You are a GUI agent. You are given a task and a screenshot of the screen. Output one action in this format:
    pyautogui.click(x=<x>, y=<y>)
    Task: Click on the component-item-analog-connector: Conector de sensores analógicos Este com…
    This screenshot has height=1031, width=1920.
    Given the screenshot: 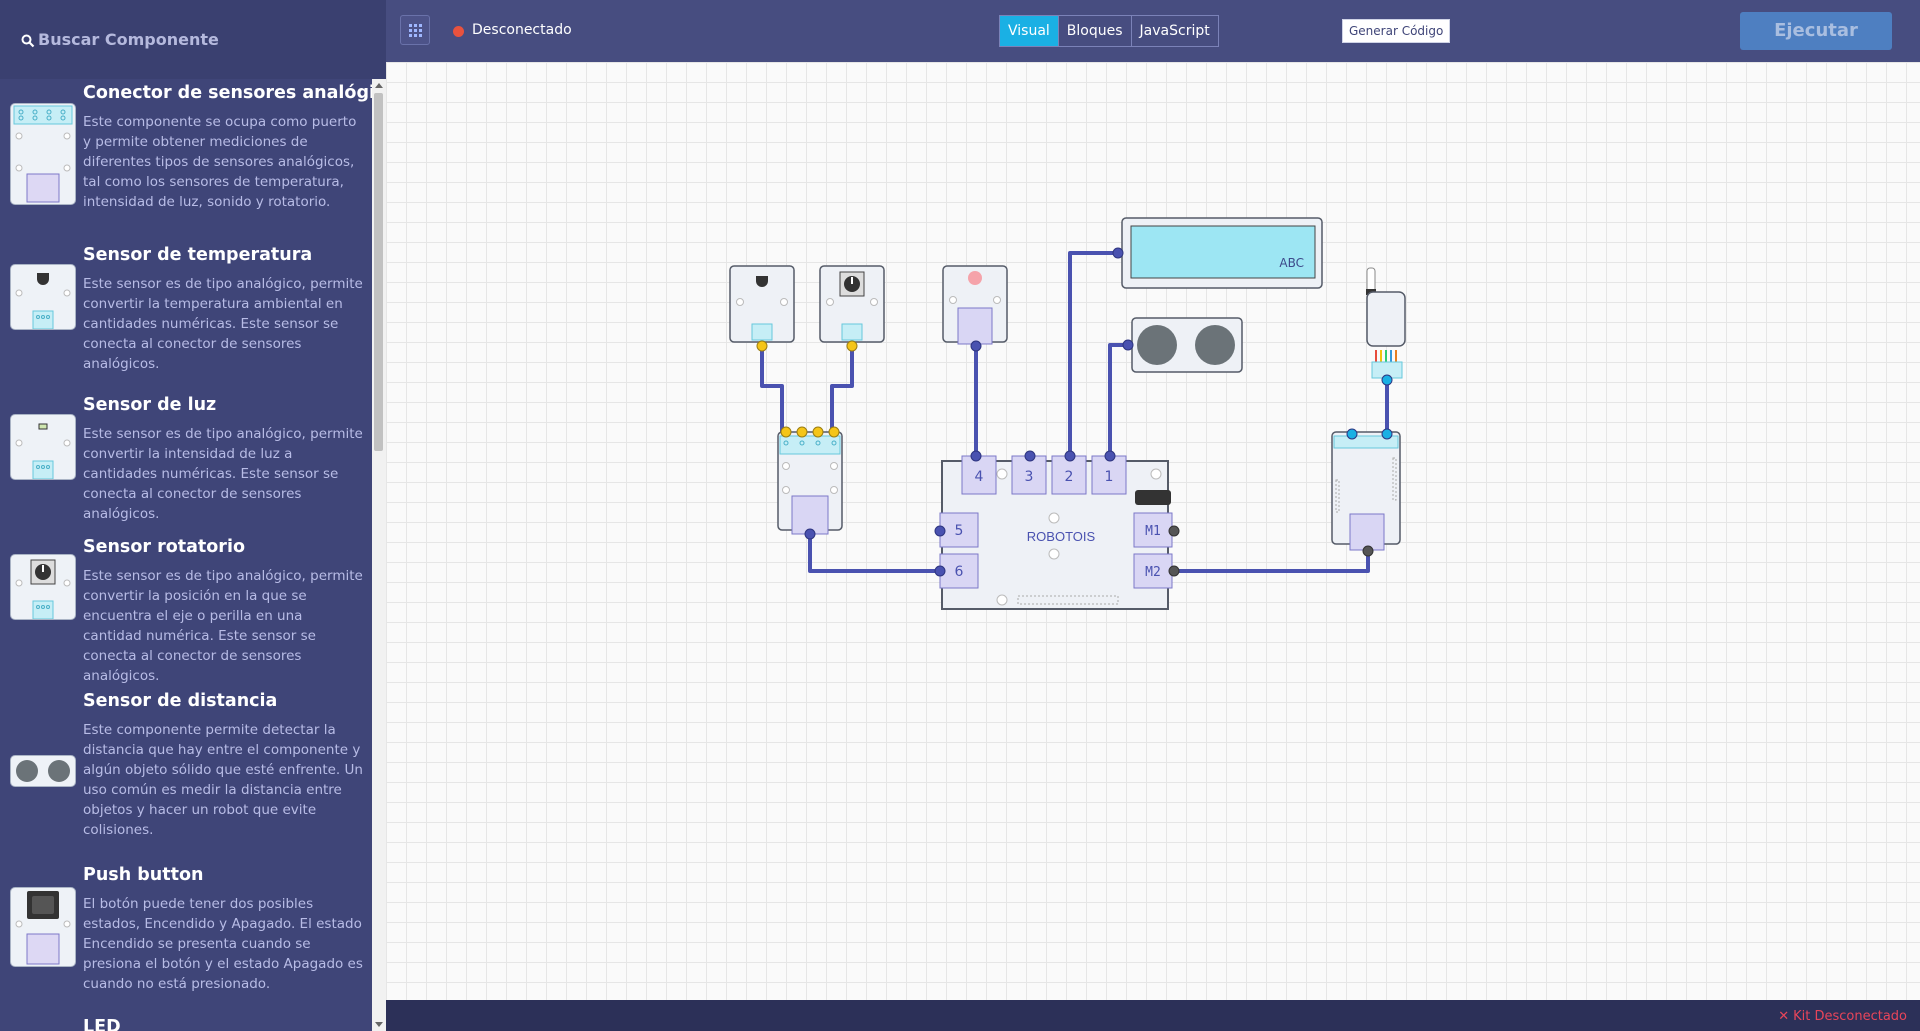 What is the action you would take?
    pyautogui.click(x=186, y=158)
    